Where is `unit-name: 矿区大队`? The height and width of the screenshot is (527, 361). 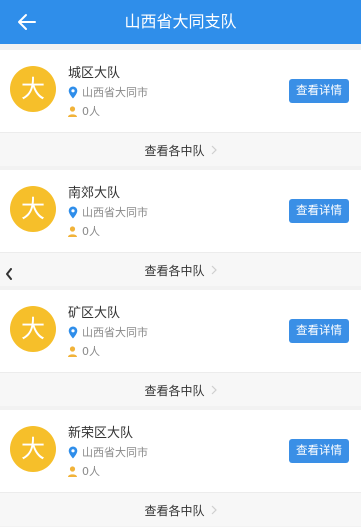
unit-name: 矿区大队 is located at coordinates (94, 313).